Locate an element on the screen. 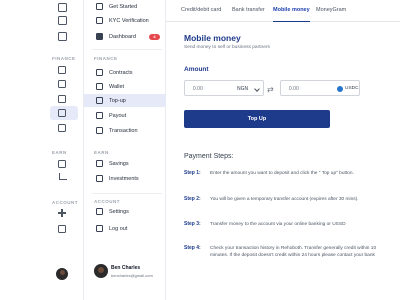 This screenshot has height=300, width=400. sidebar-item-kyc: KYC Verification is located at coordinates (125, 20).